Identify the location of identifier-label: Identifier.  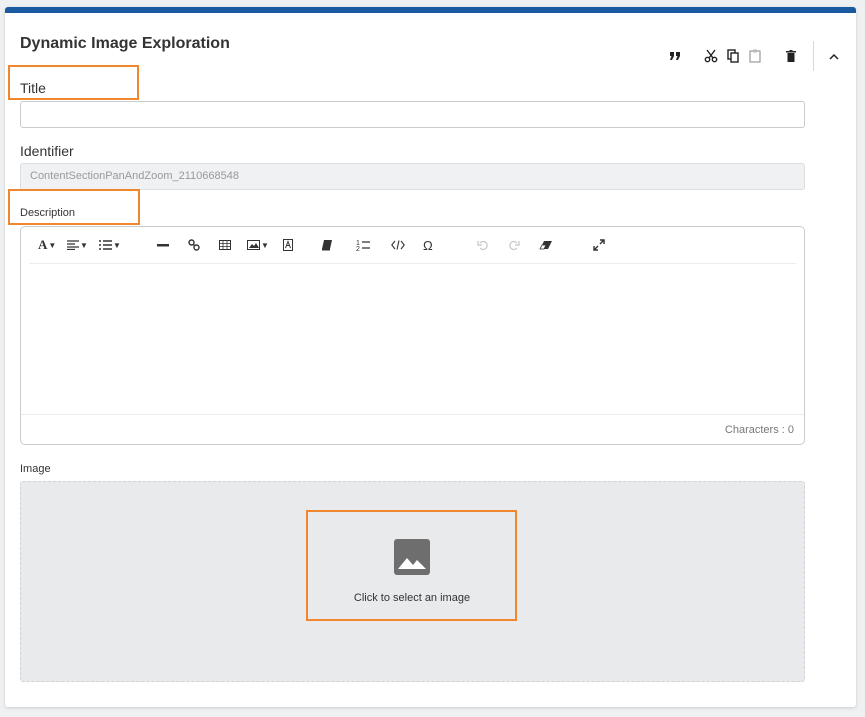
(47, 151).